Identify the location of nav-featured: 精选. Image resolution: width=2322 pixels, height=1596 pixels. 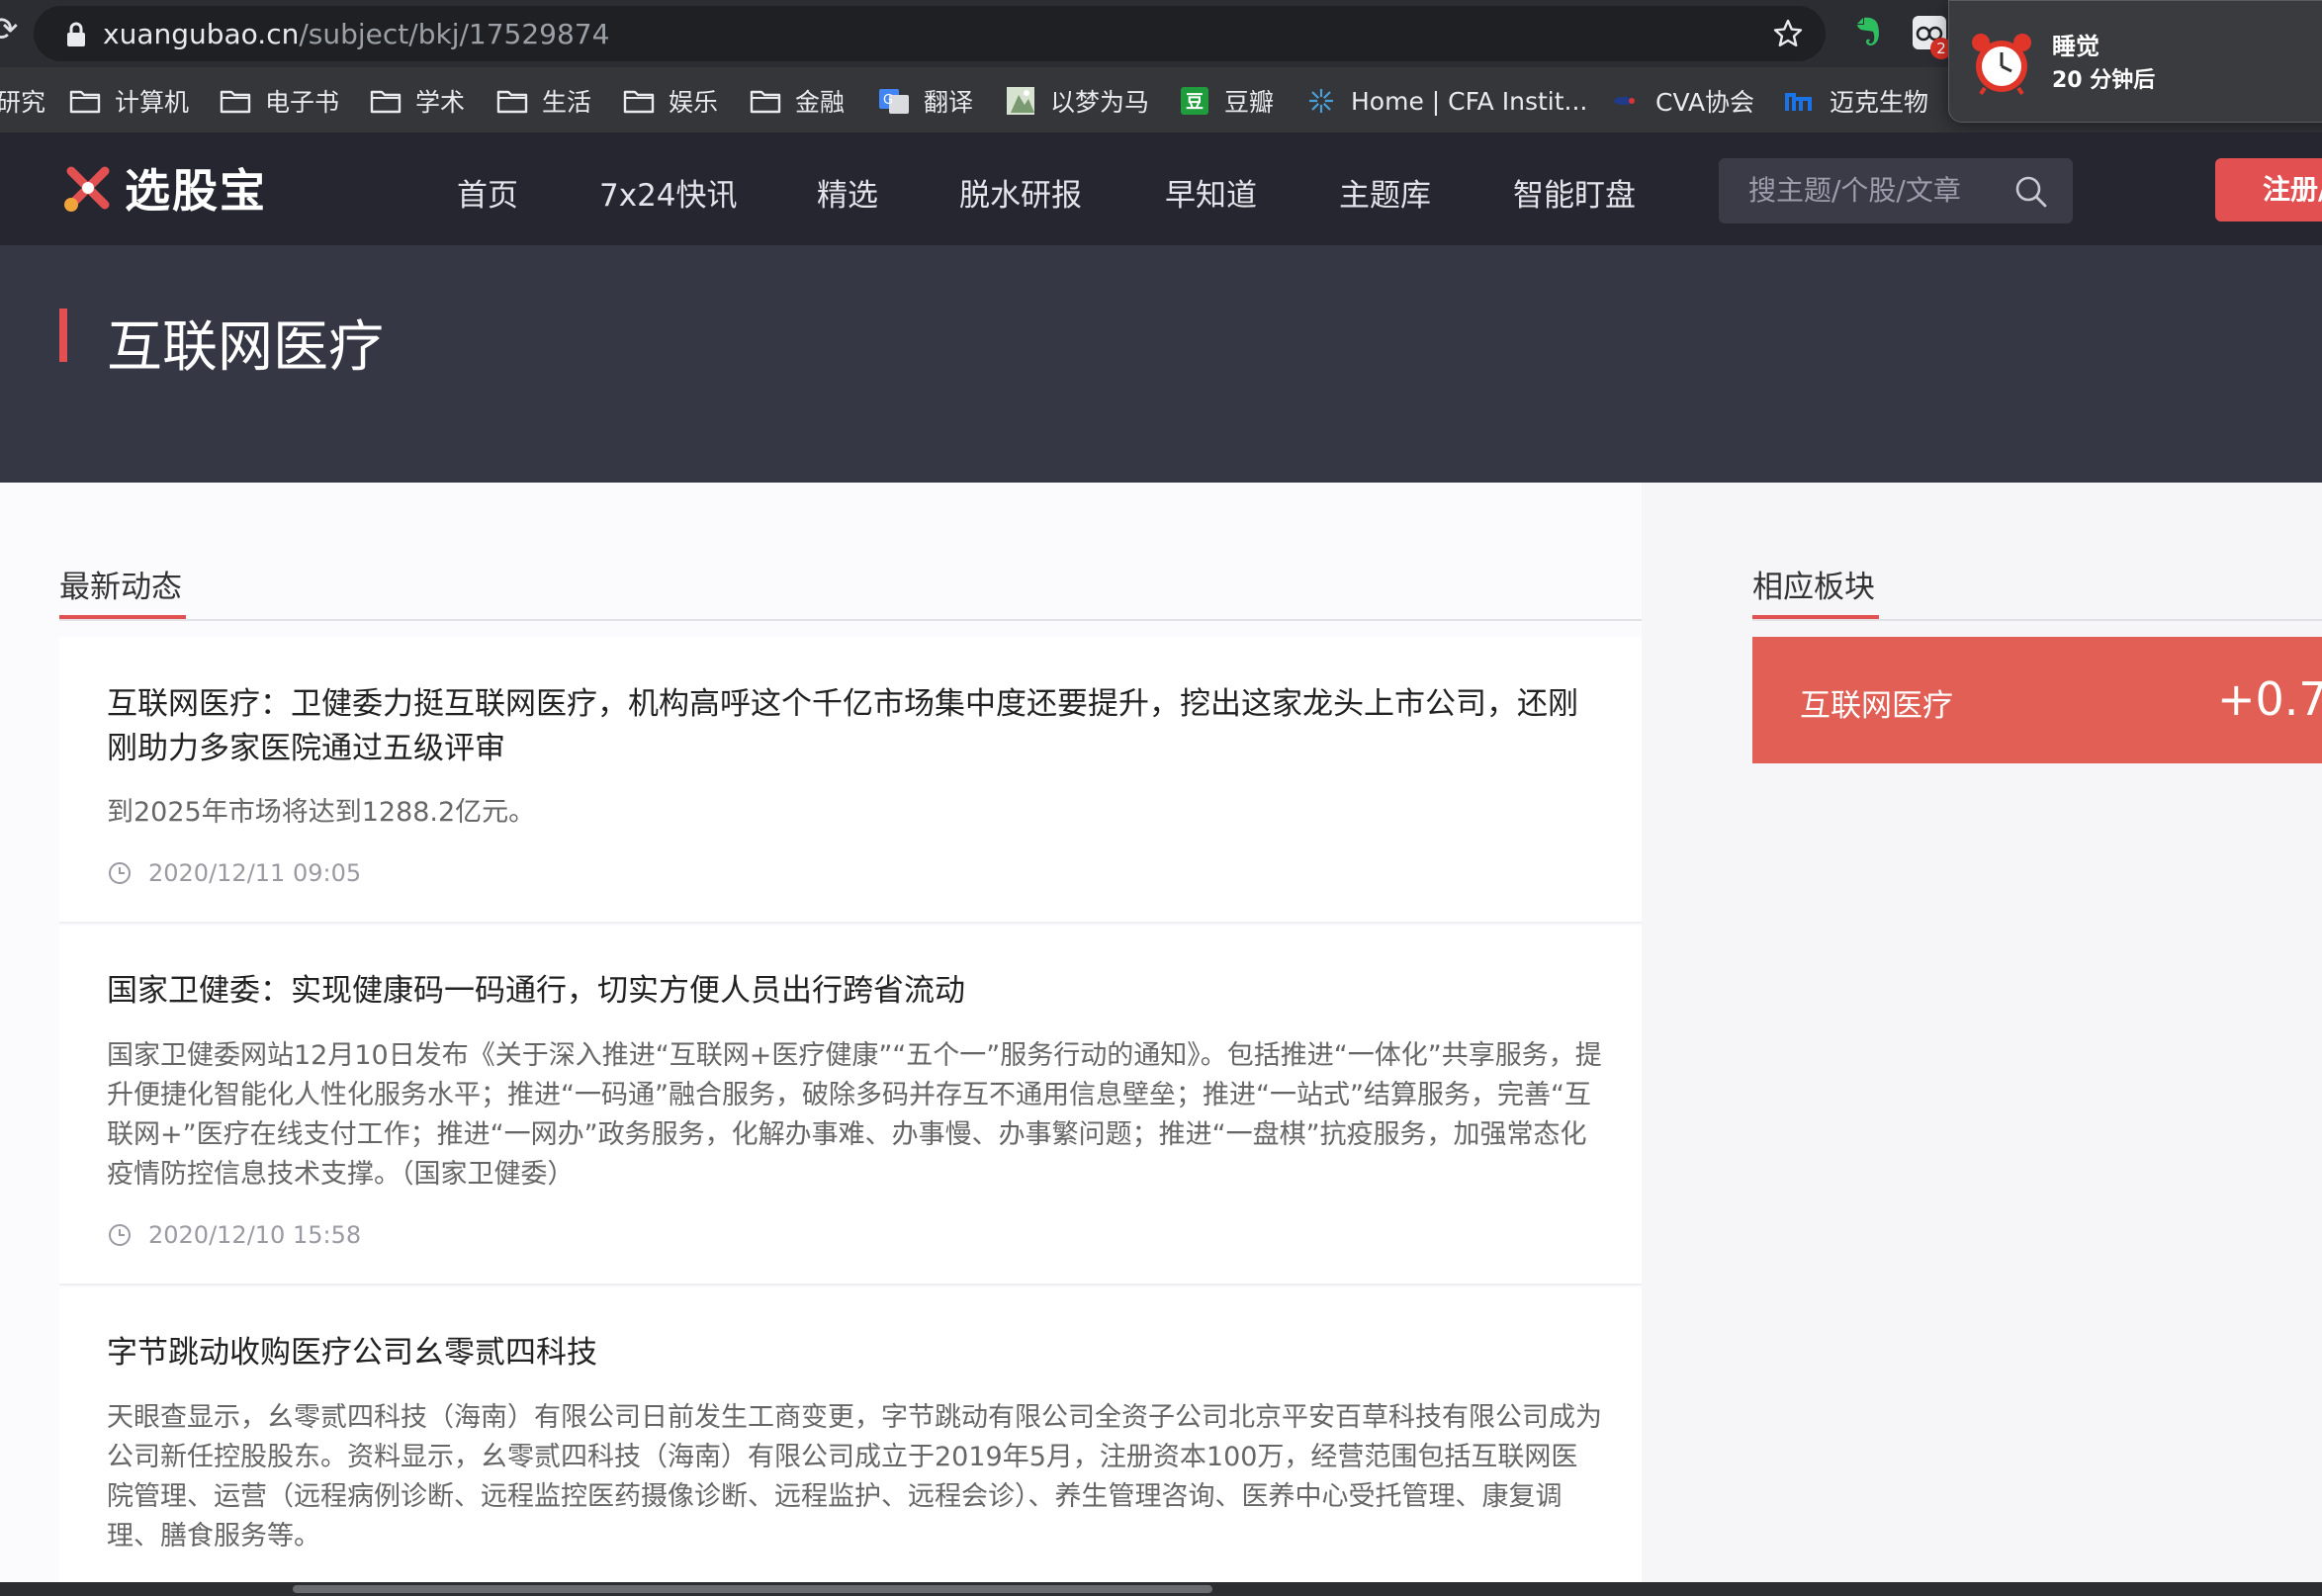
(847, 192).